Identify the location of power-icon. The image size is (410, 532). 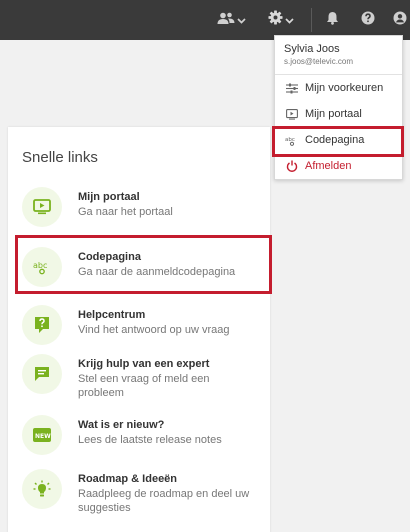
(292, 166).